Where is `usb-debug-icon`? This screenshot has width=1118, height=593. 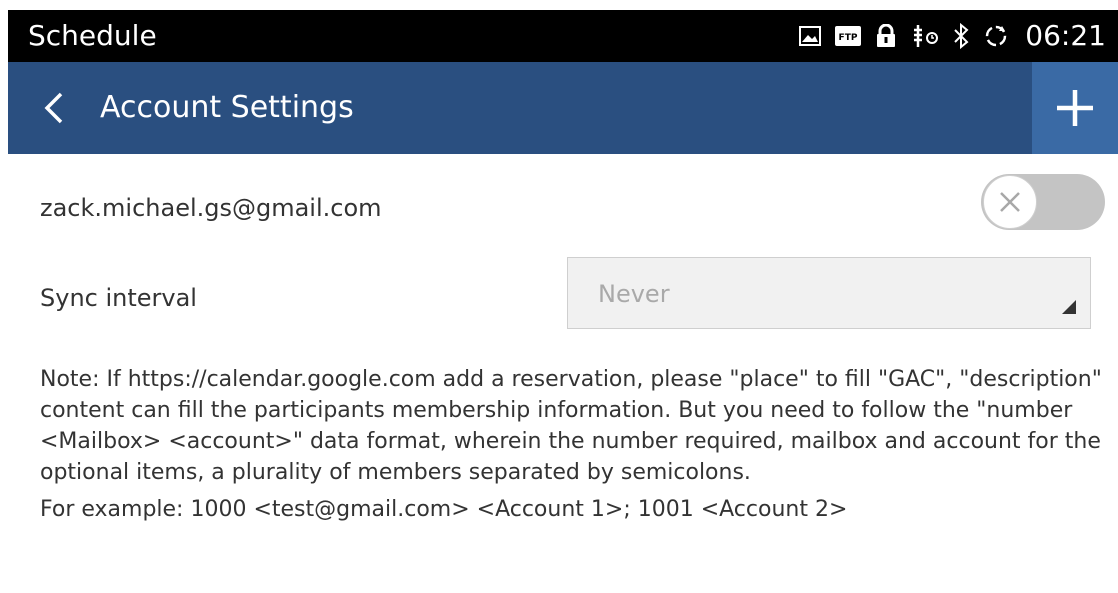
usb-debug-icon is located at coordinates (925, 36).